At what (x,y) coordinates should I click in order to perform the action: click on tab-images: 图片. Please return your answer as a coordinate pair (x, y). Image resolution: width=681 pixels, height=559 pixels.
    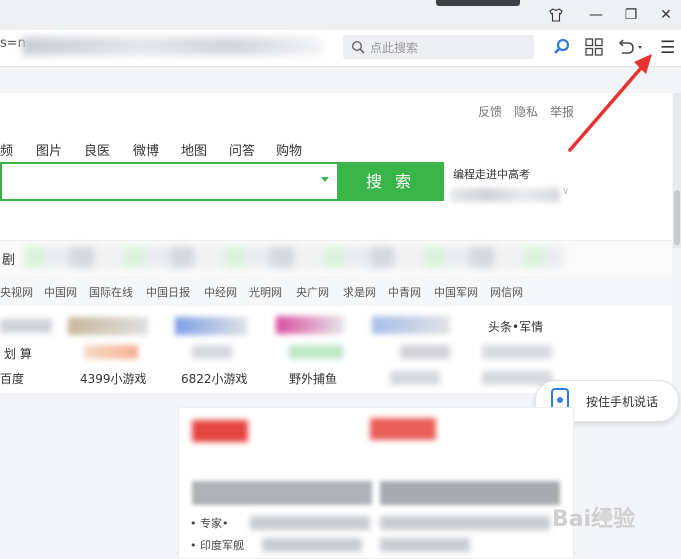
    Looking at the image, I should click on (49, 149).